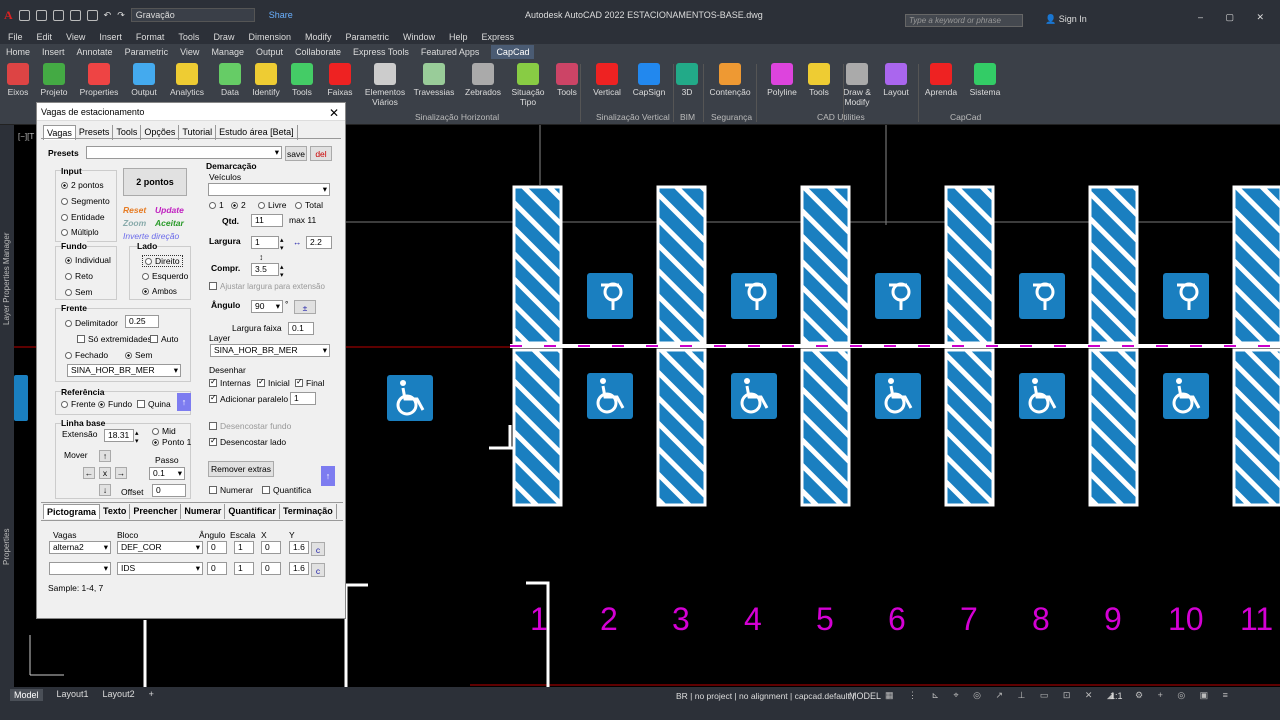 This screenshot has height=720, width=1280. Describe the element at coordinates (105, 456) in the screenshot. I see `move-up-button: ↑` at that location.